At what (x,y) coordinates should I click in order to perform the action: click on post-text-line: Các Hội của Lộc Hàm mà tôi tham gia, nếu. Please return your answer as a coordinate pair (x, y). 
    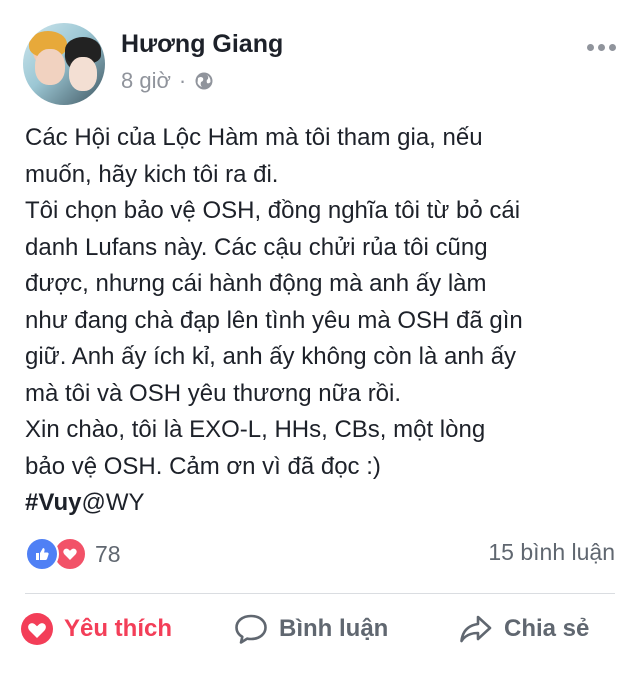
    Looking at the image, I should click on (254, 137).